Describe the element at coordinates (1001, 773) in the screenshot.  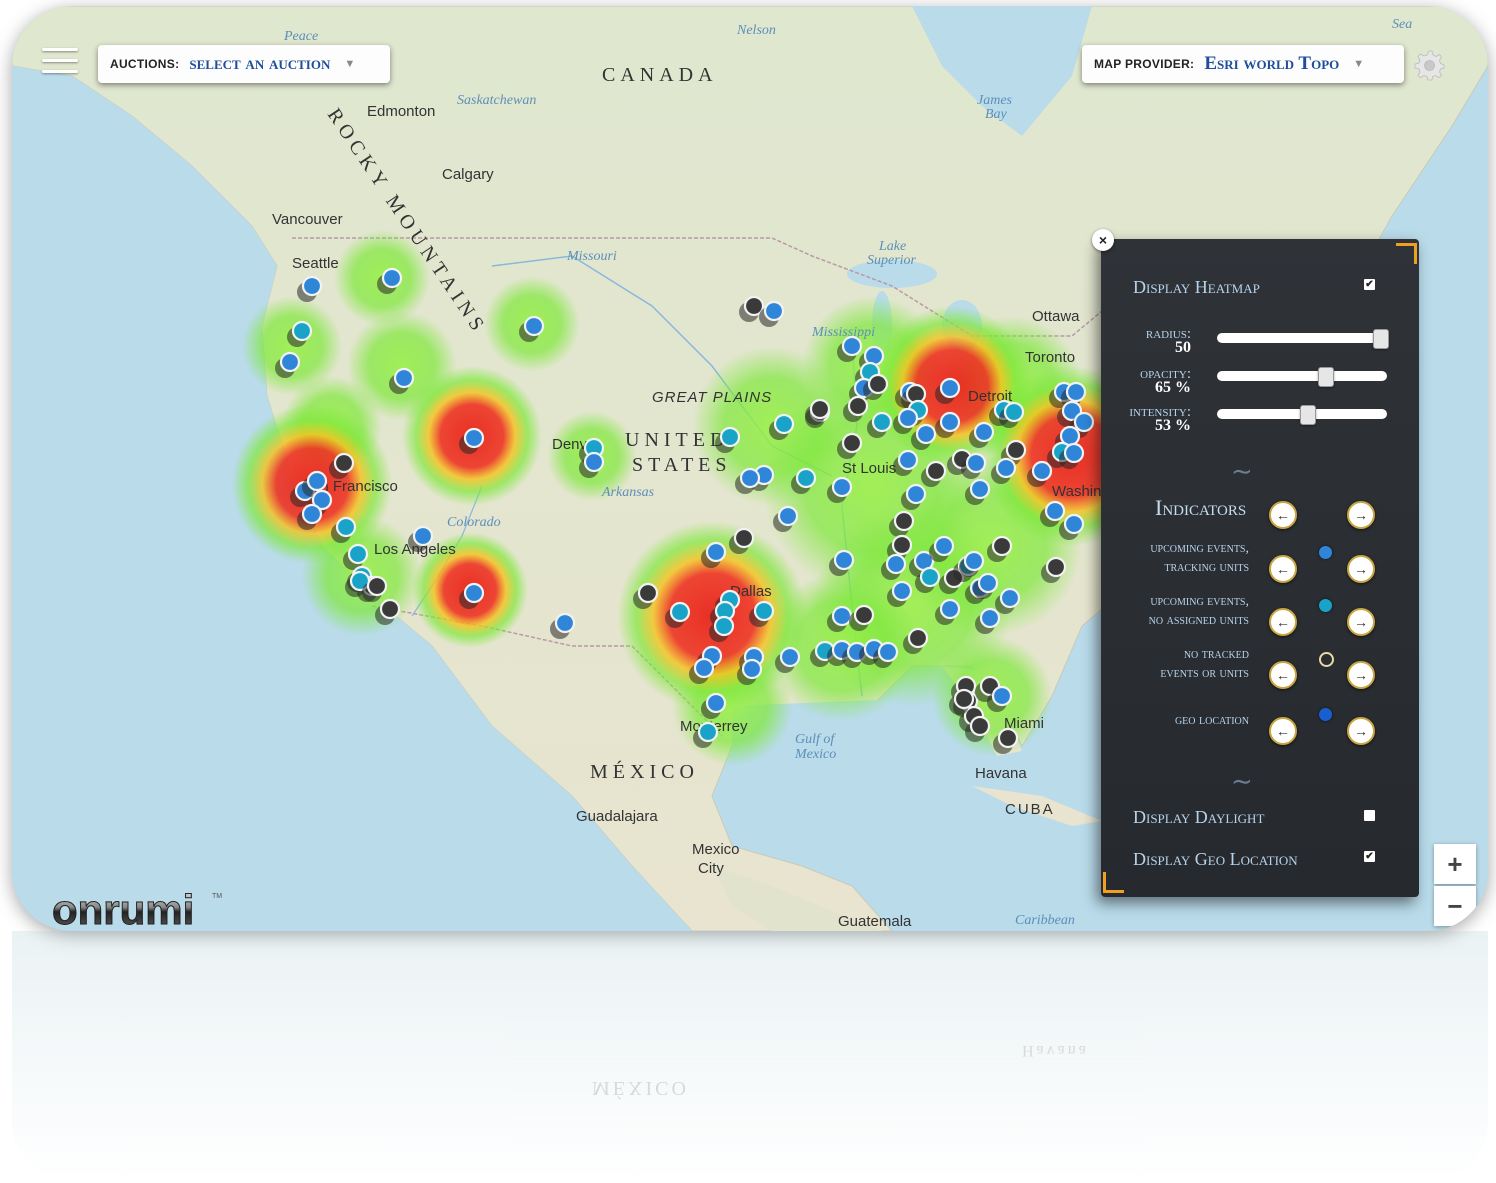
I see `city-label: Havana` at that location.